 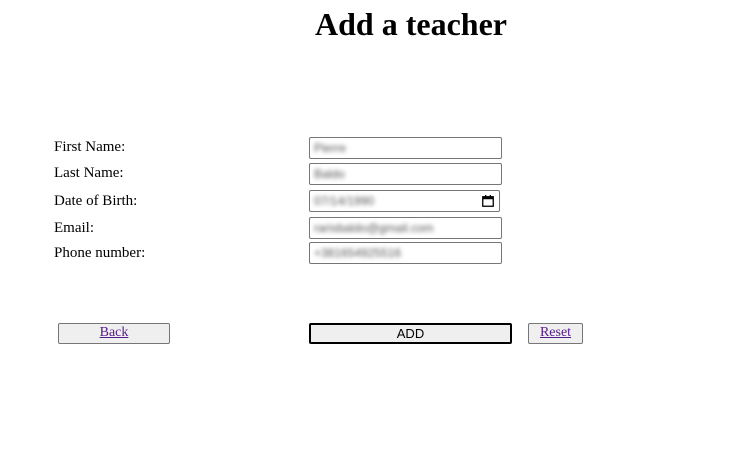 What do you see at coordinates (405, 174) in the screenshot?
I see `last-name-field: Baldo` at bounding box center [405, 174].